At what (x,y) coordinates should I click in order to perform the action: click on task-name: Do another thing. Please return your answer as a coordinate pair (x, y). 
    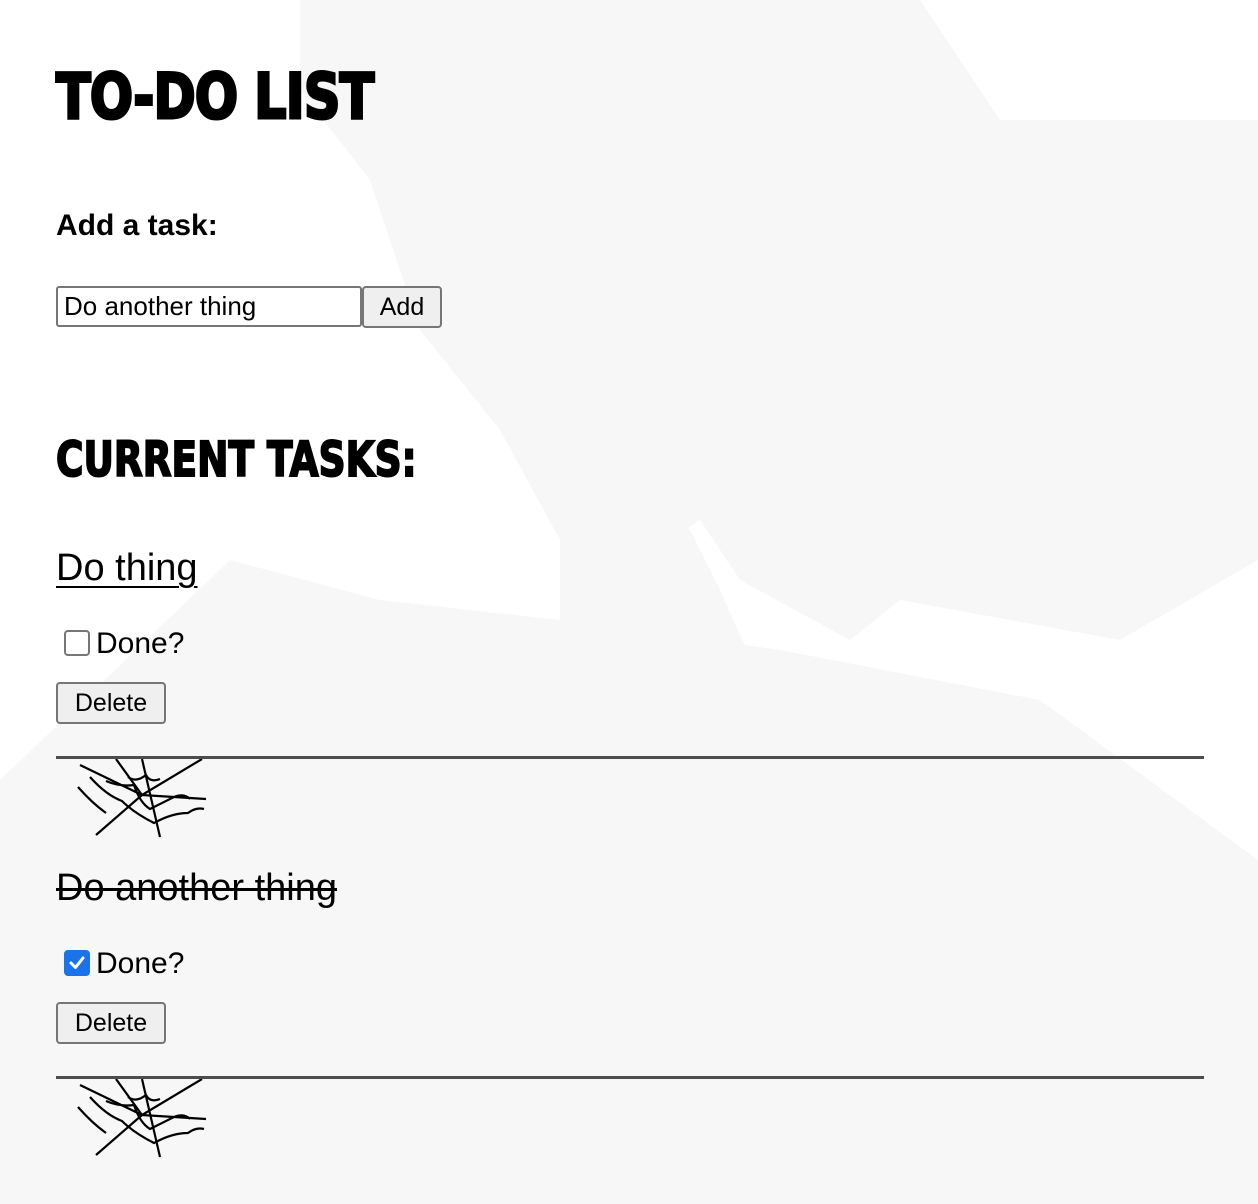
    Looking at the image, I should click on (196, 888).